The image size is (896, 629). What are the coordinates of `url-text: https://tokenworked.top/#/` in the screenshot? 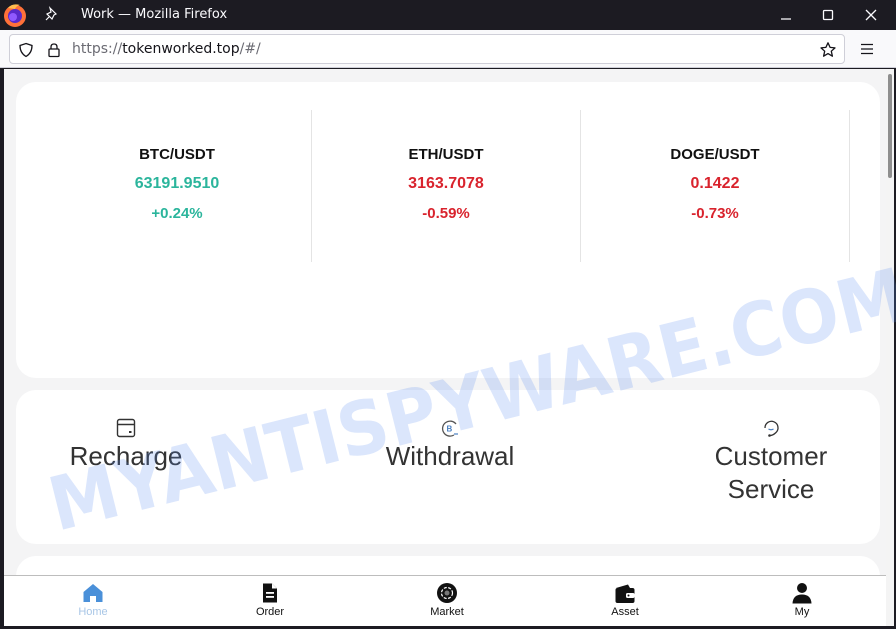 It's located at (166, 49).